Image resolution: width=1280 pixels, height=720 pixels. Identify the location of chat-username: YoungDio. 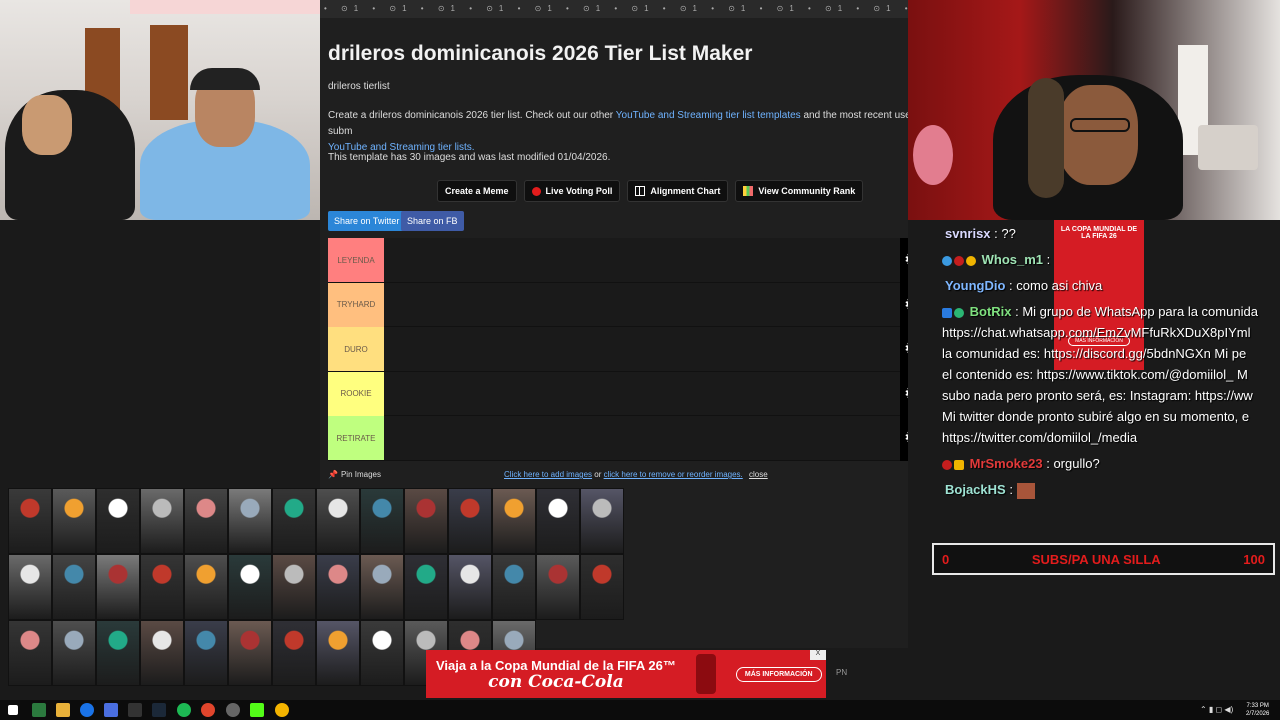
(975, 285).